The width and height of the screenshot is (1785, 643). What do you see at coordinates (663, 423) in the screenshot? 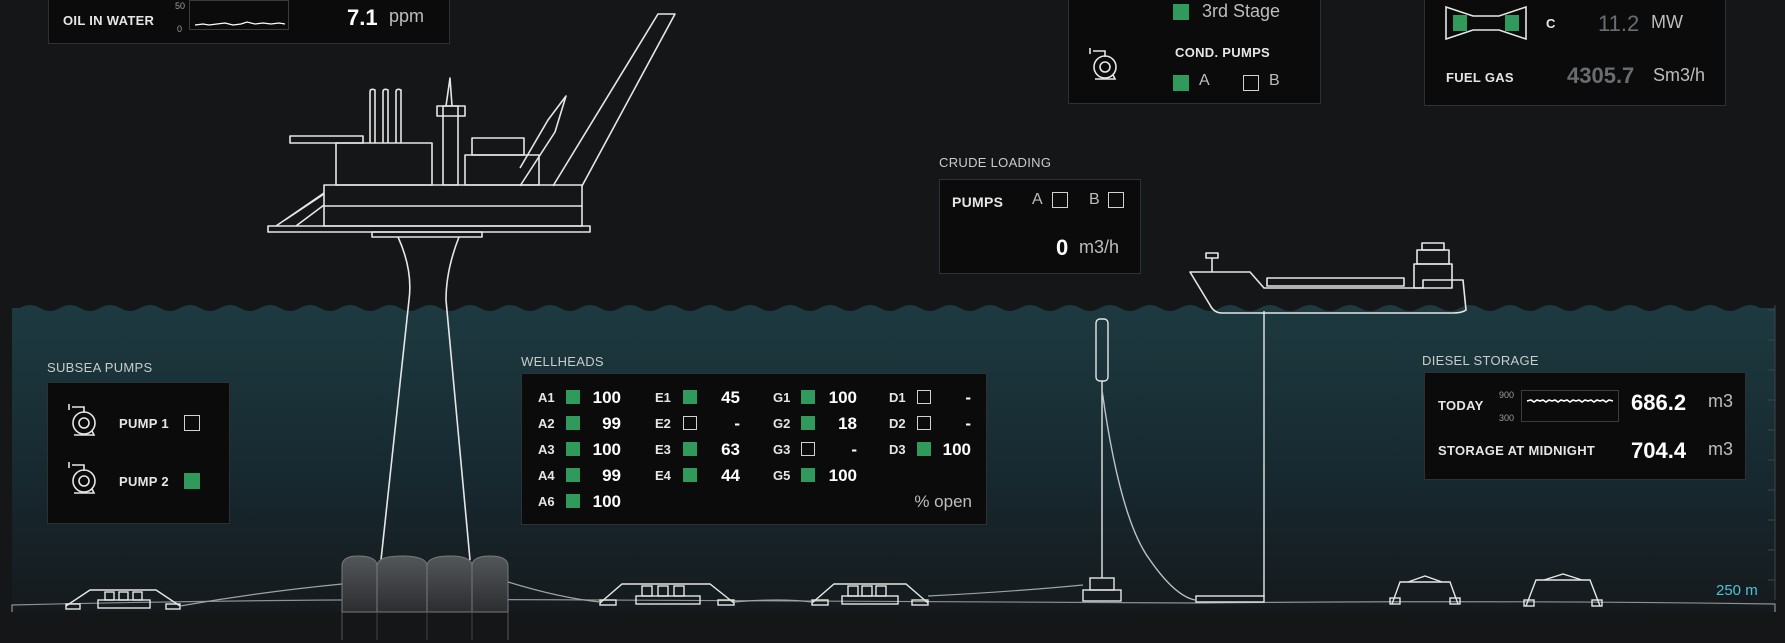
I see `wellhead-id: E2` at bounding box center [663, 423].